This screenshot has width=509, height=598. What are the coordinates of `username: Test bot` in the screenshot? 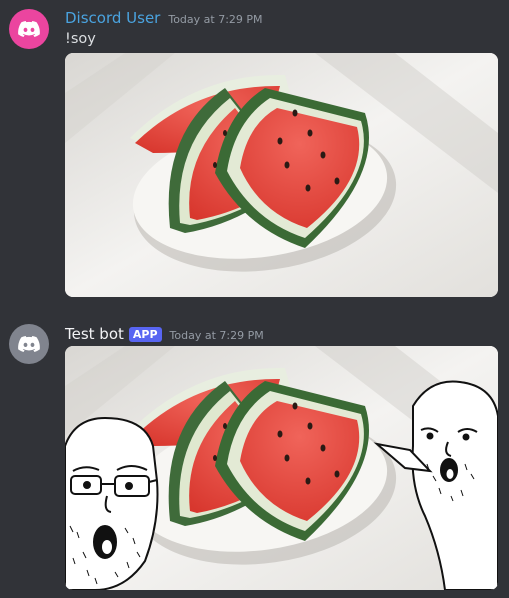 It's located at (94, 334).